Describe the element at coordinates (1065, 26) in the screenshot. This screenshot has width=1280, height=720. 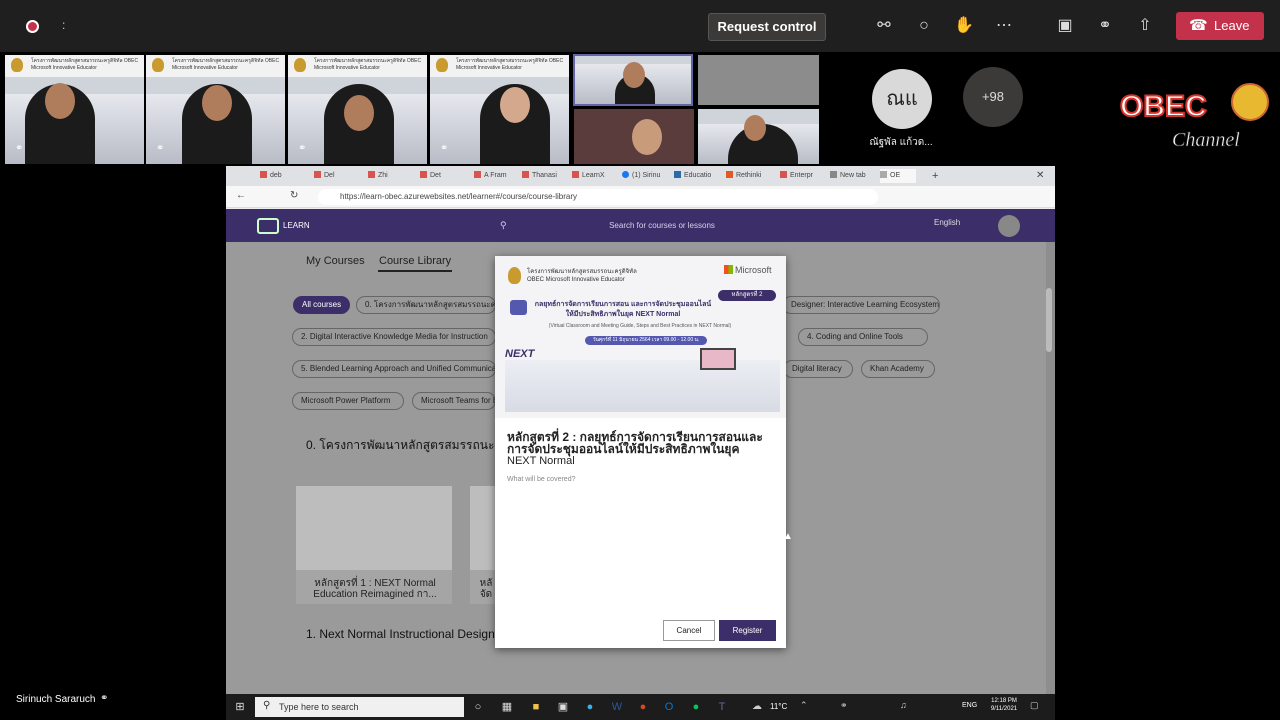
I see `camera-off-icon: ▣` at that location.